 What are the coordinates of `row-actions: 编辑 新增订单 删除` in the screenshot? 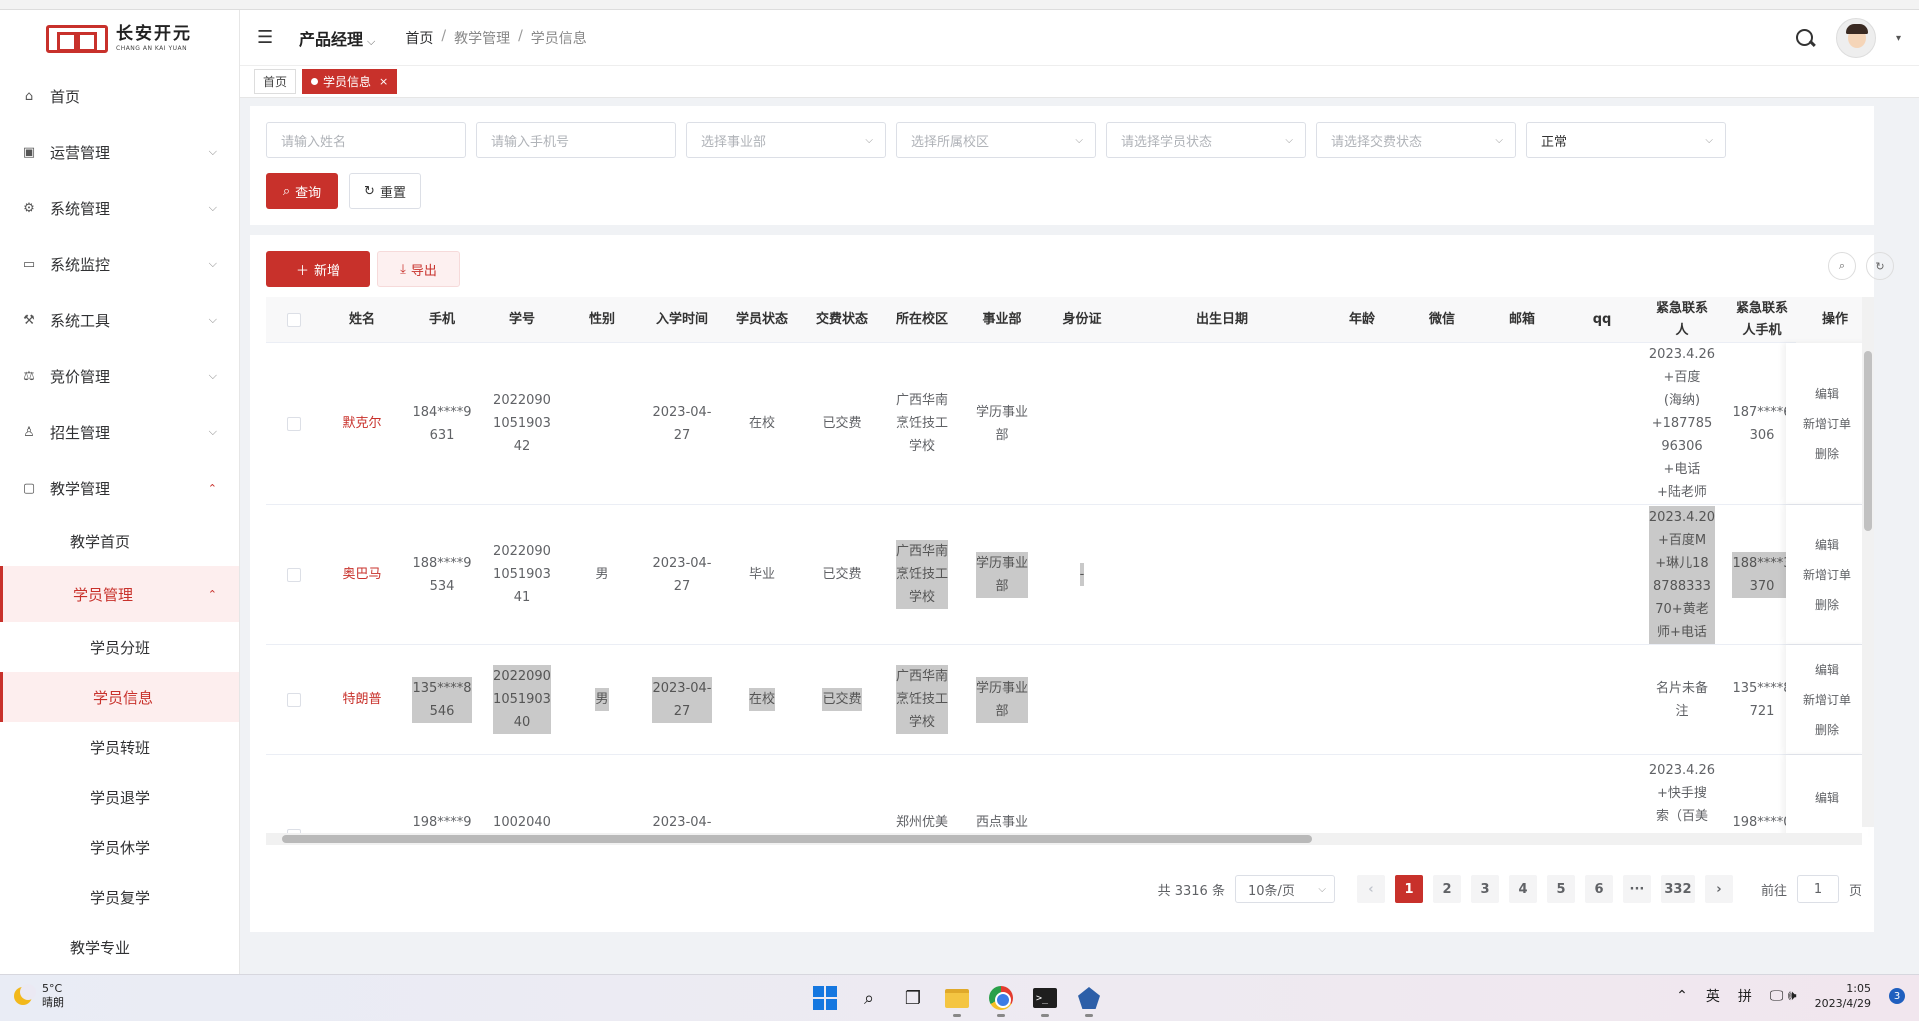 It's located at (1827, 699).